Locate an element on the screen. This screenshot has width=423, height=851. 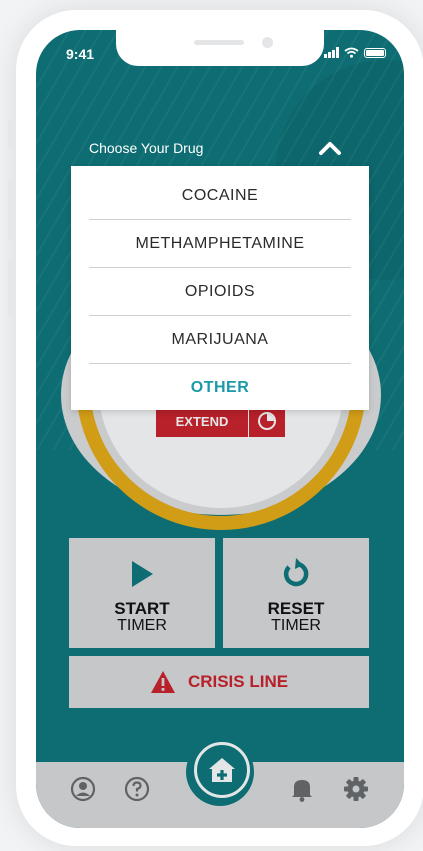
dropdown-option-opioids: OPIOIDS is located at coordinates (220, 292).